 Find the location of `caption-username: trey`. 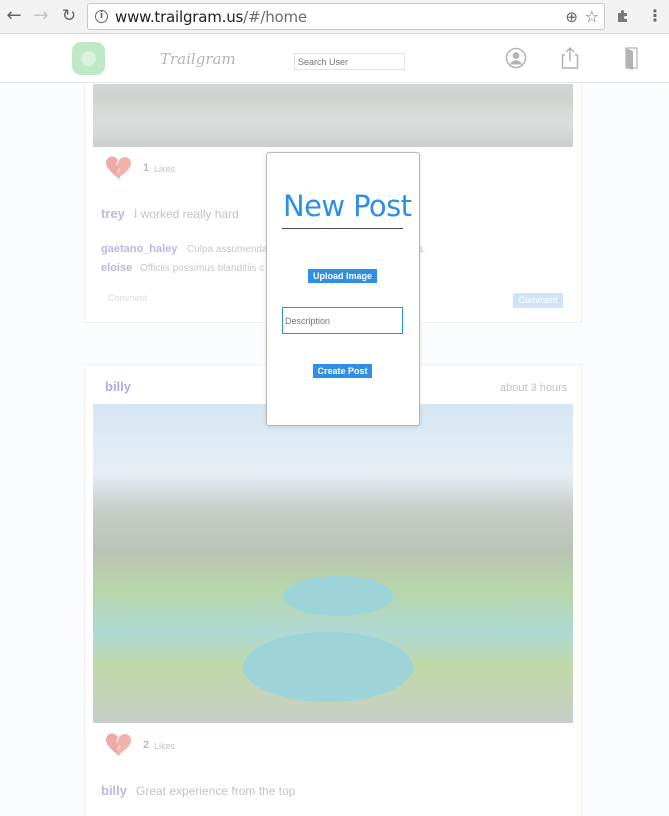

caption-username: trey is located at coordinates (113, 213).